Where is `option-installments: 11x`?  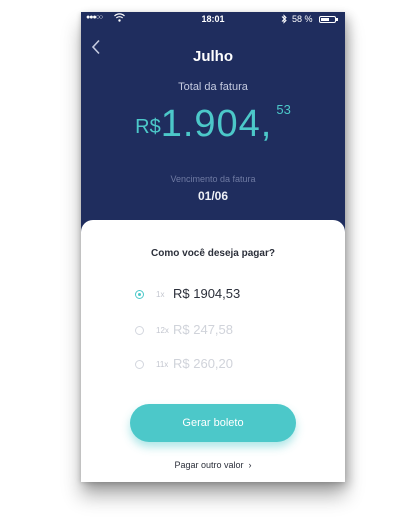 option-installments: 11x is located at coordinates (162, 364).